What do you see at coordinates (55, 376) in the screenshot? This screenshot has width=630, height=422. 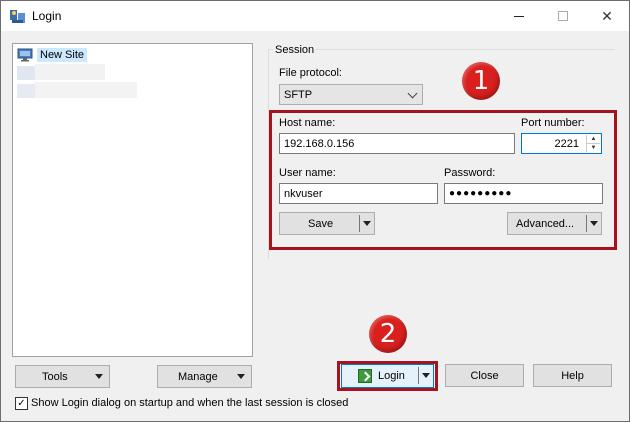 I see `tools-button-label: Tools` at bounding box center [55, 376].